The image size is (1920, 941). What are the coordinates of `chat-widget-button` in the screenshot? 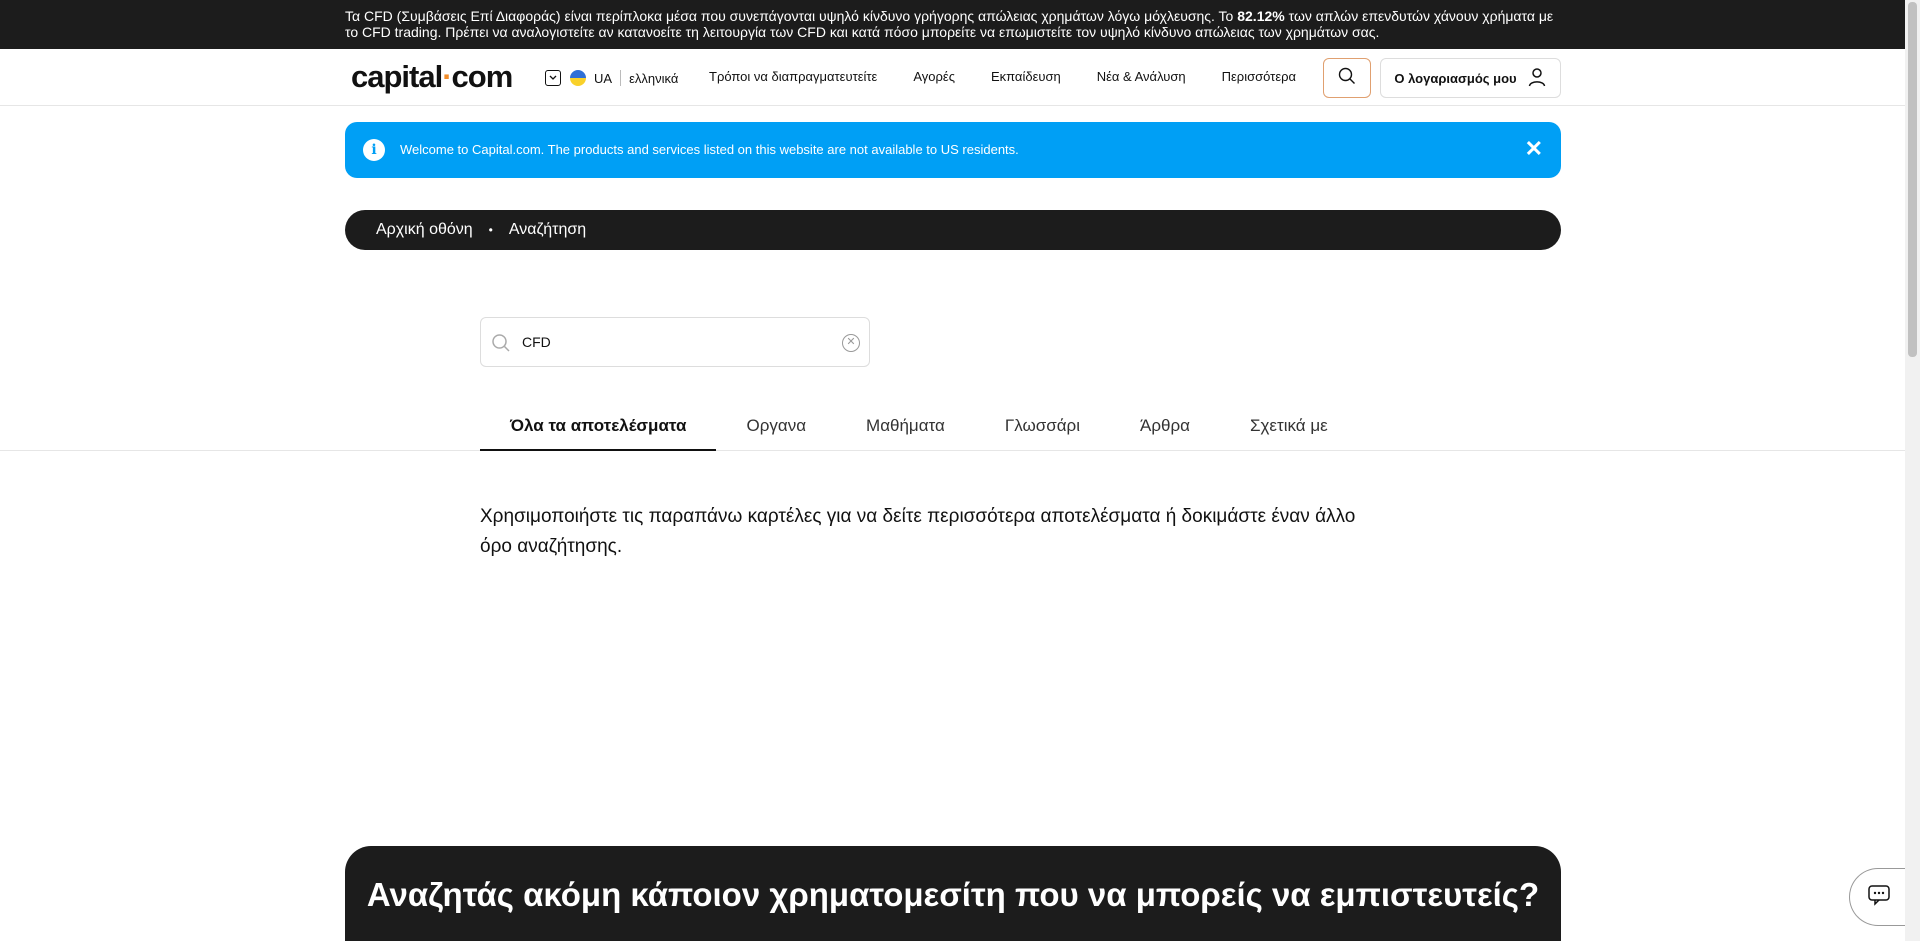 It's located at (1878, 897).